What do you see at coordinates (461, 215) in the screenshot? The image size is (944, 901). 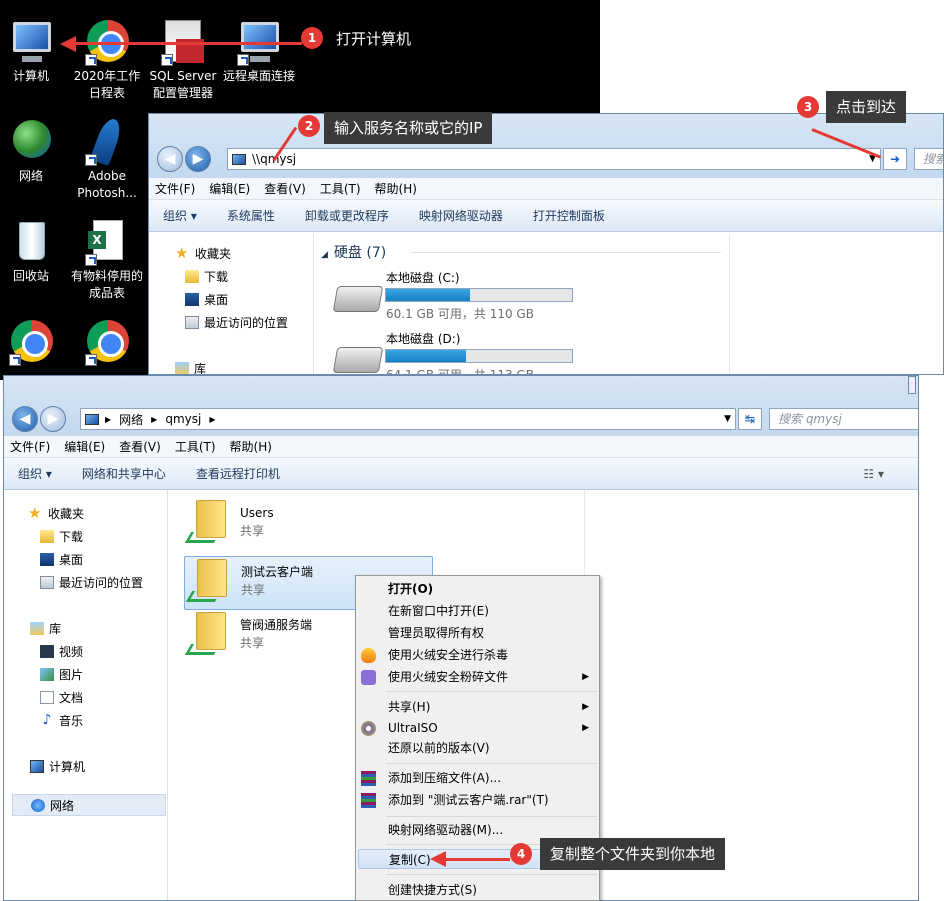 I see `map-network-drive-button: 映射网络驱动器` at bounding box center [461, 215].